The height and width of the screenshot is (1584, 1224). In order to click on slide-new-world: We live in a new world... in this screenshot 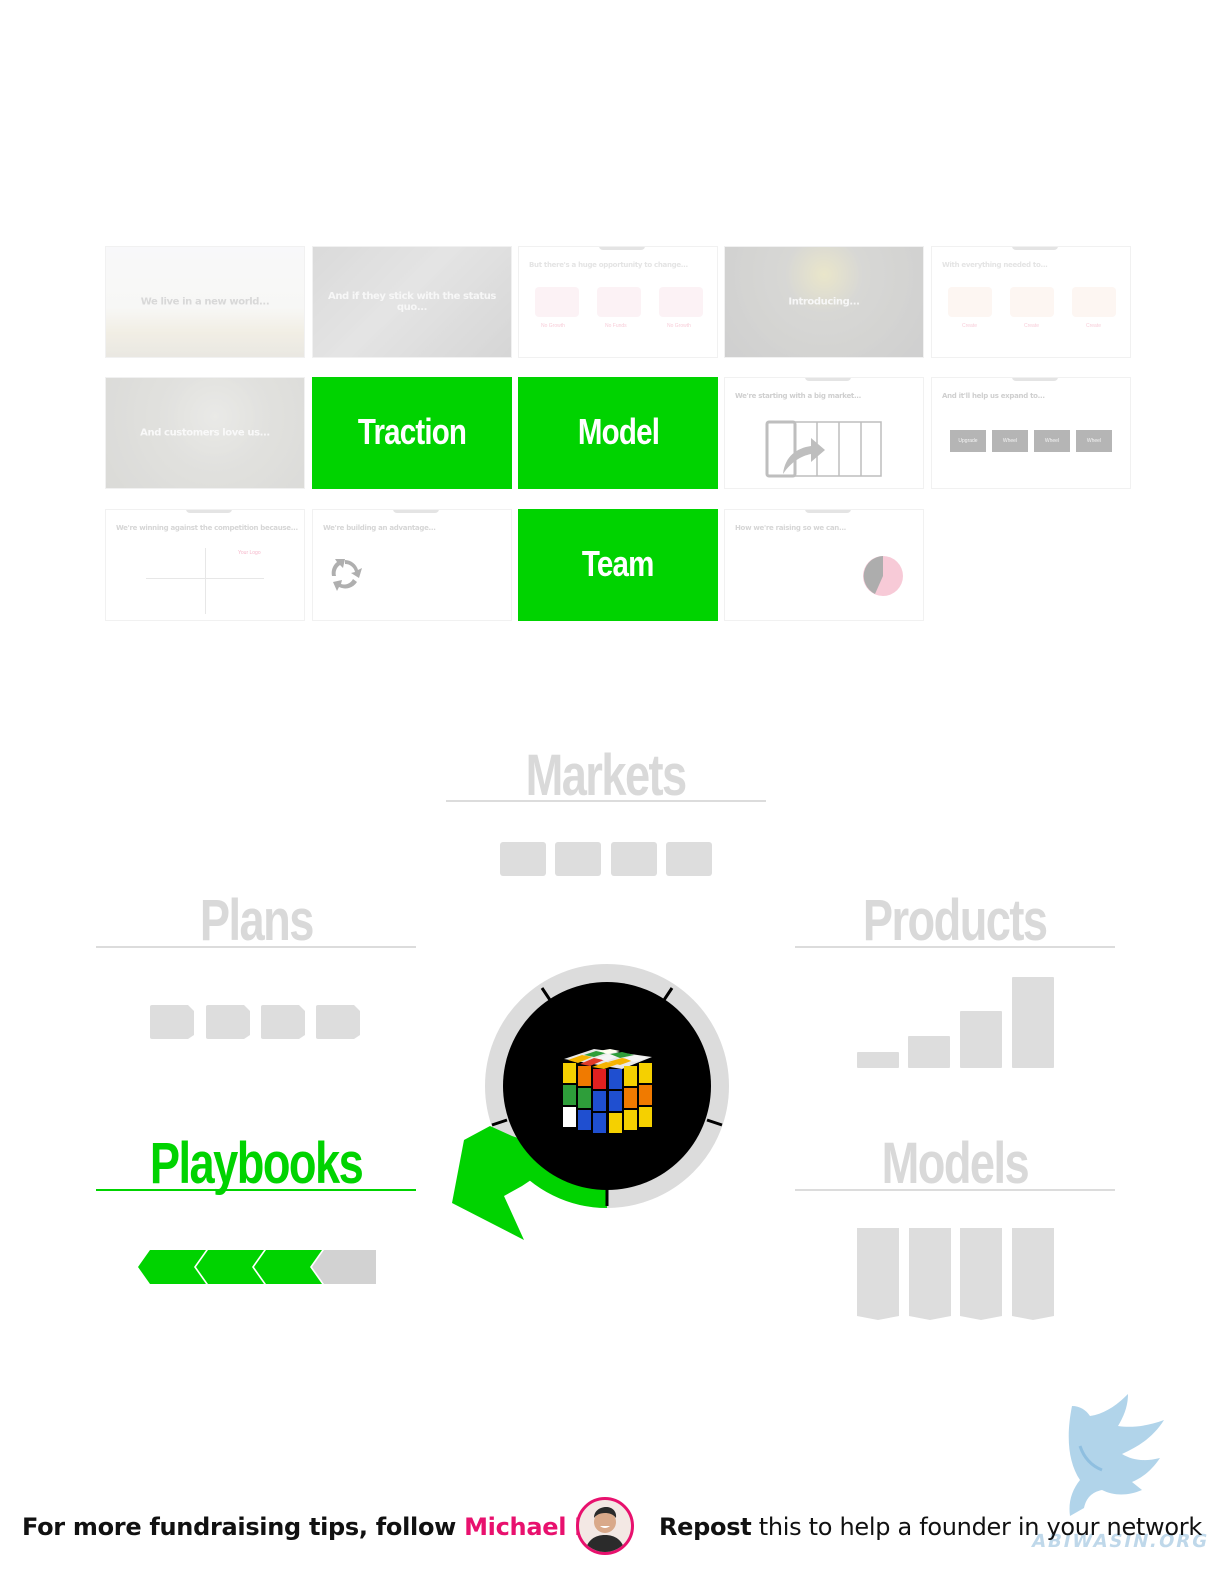, I will do `click(205, 302)`.